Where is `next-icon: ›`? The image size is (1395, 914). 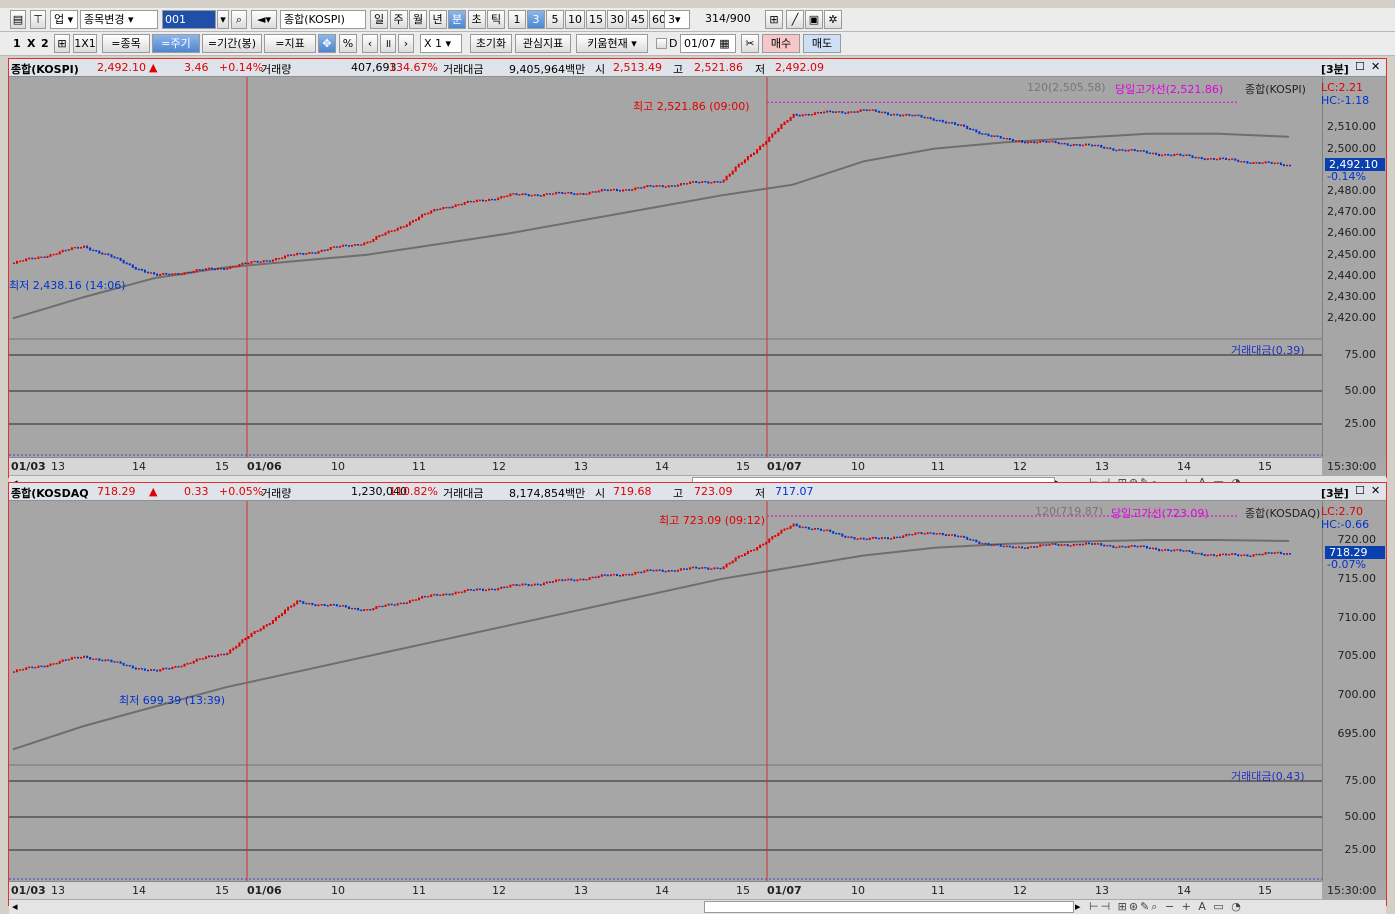
next-icon: › is located at coordinates (406, 43).